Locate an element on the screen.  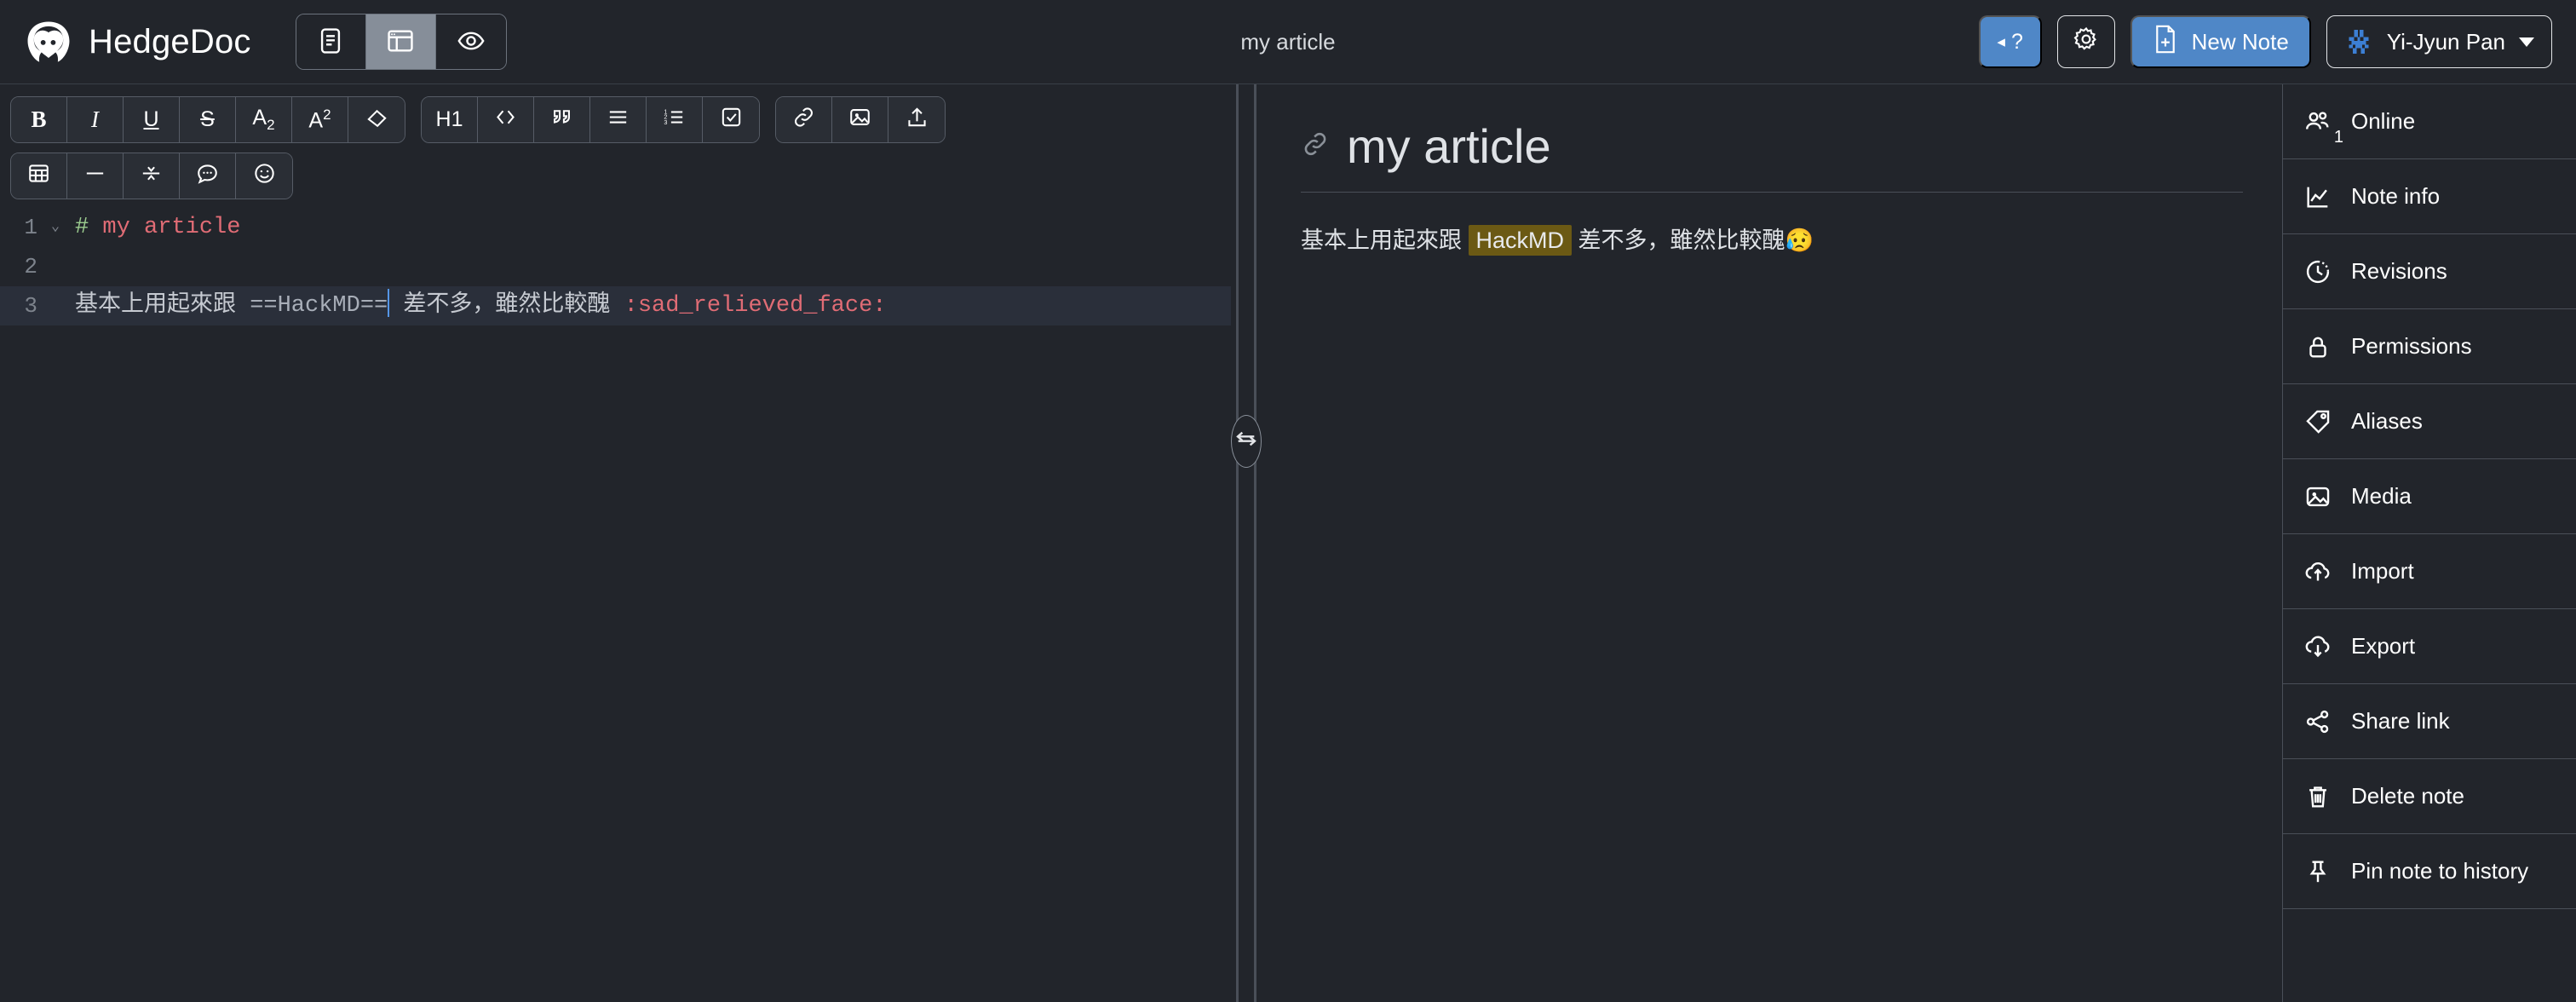
sidebar-item-label: Online is located at coordinates (2383, 121).